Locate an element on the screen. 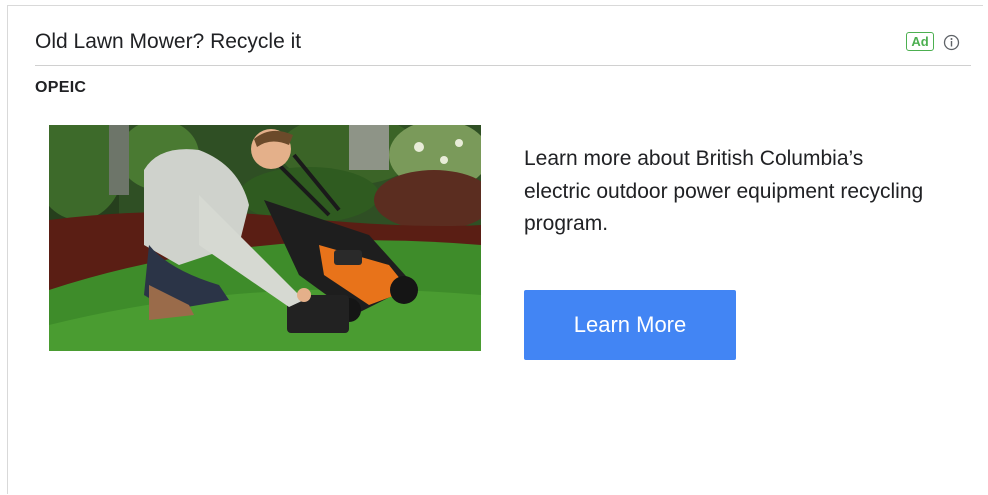 This screenshot has height=495, width=988. ad-headline: Old Lawn Mower? Recycle it is located at coordinates (168, 42).